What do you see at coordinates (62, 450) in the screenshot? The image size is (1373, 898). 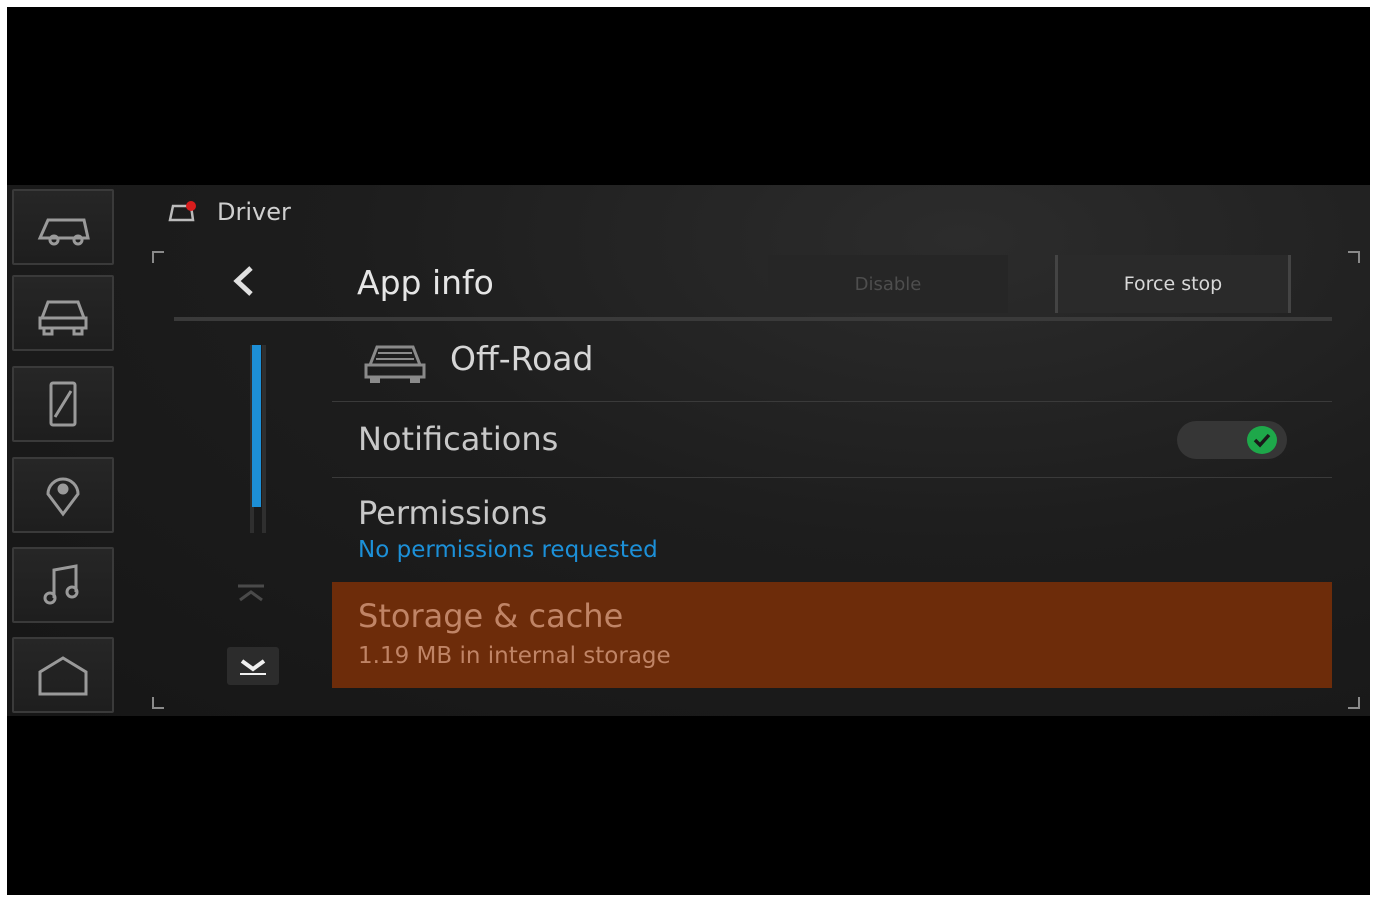 I see `left-rail` at bounding box center [62, 450].